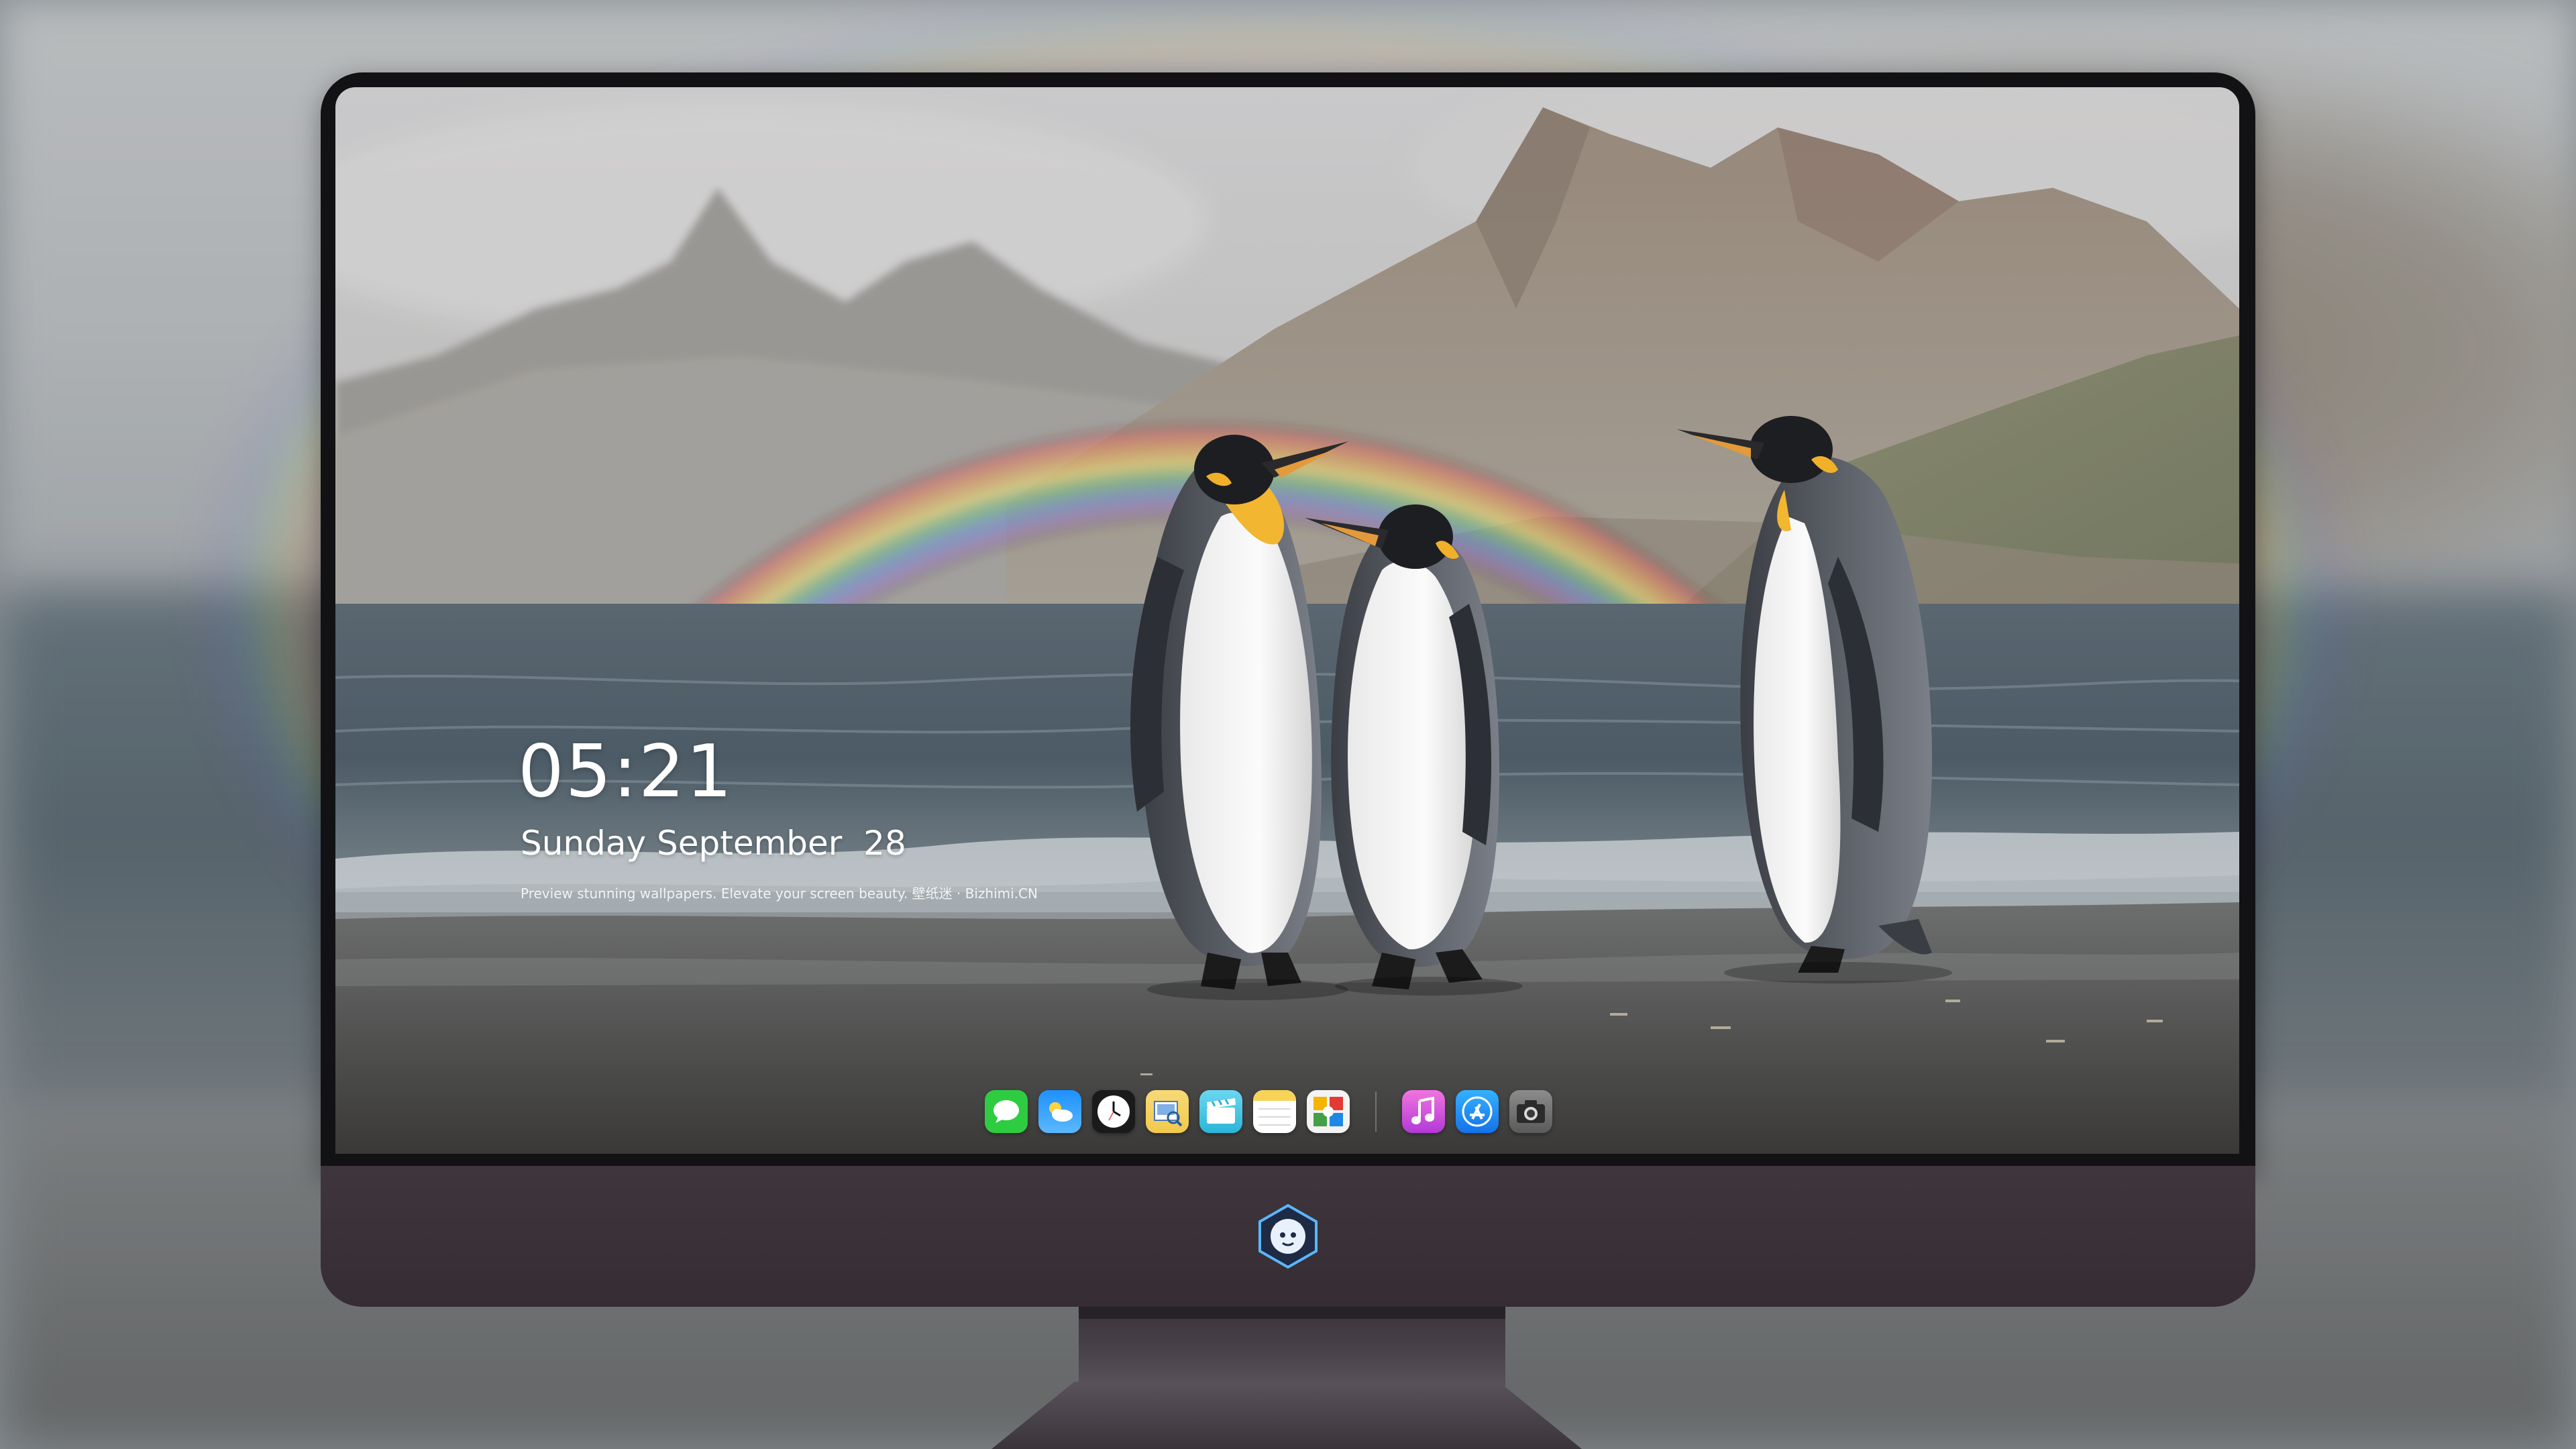 The image size is (2576, 1449). Describe the element at coordinates (626, 772) in the screenshot. I see `lockscreen-time: 05:21` at that location.